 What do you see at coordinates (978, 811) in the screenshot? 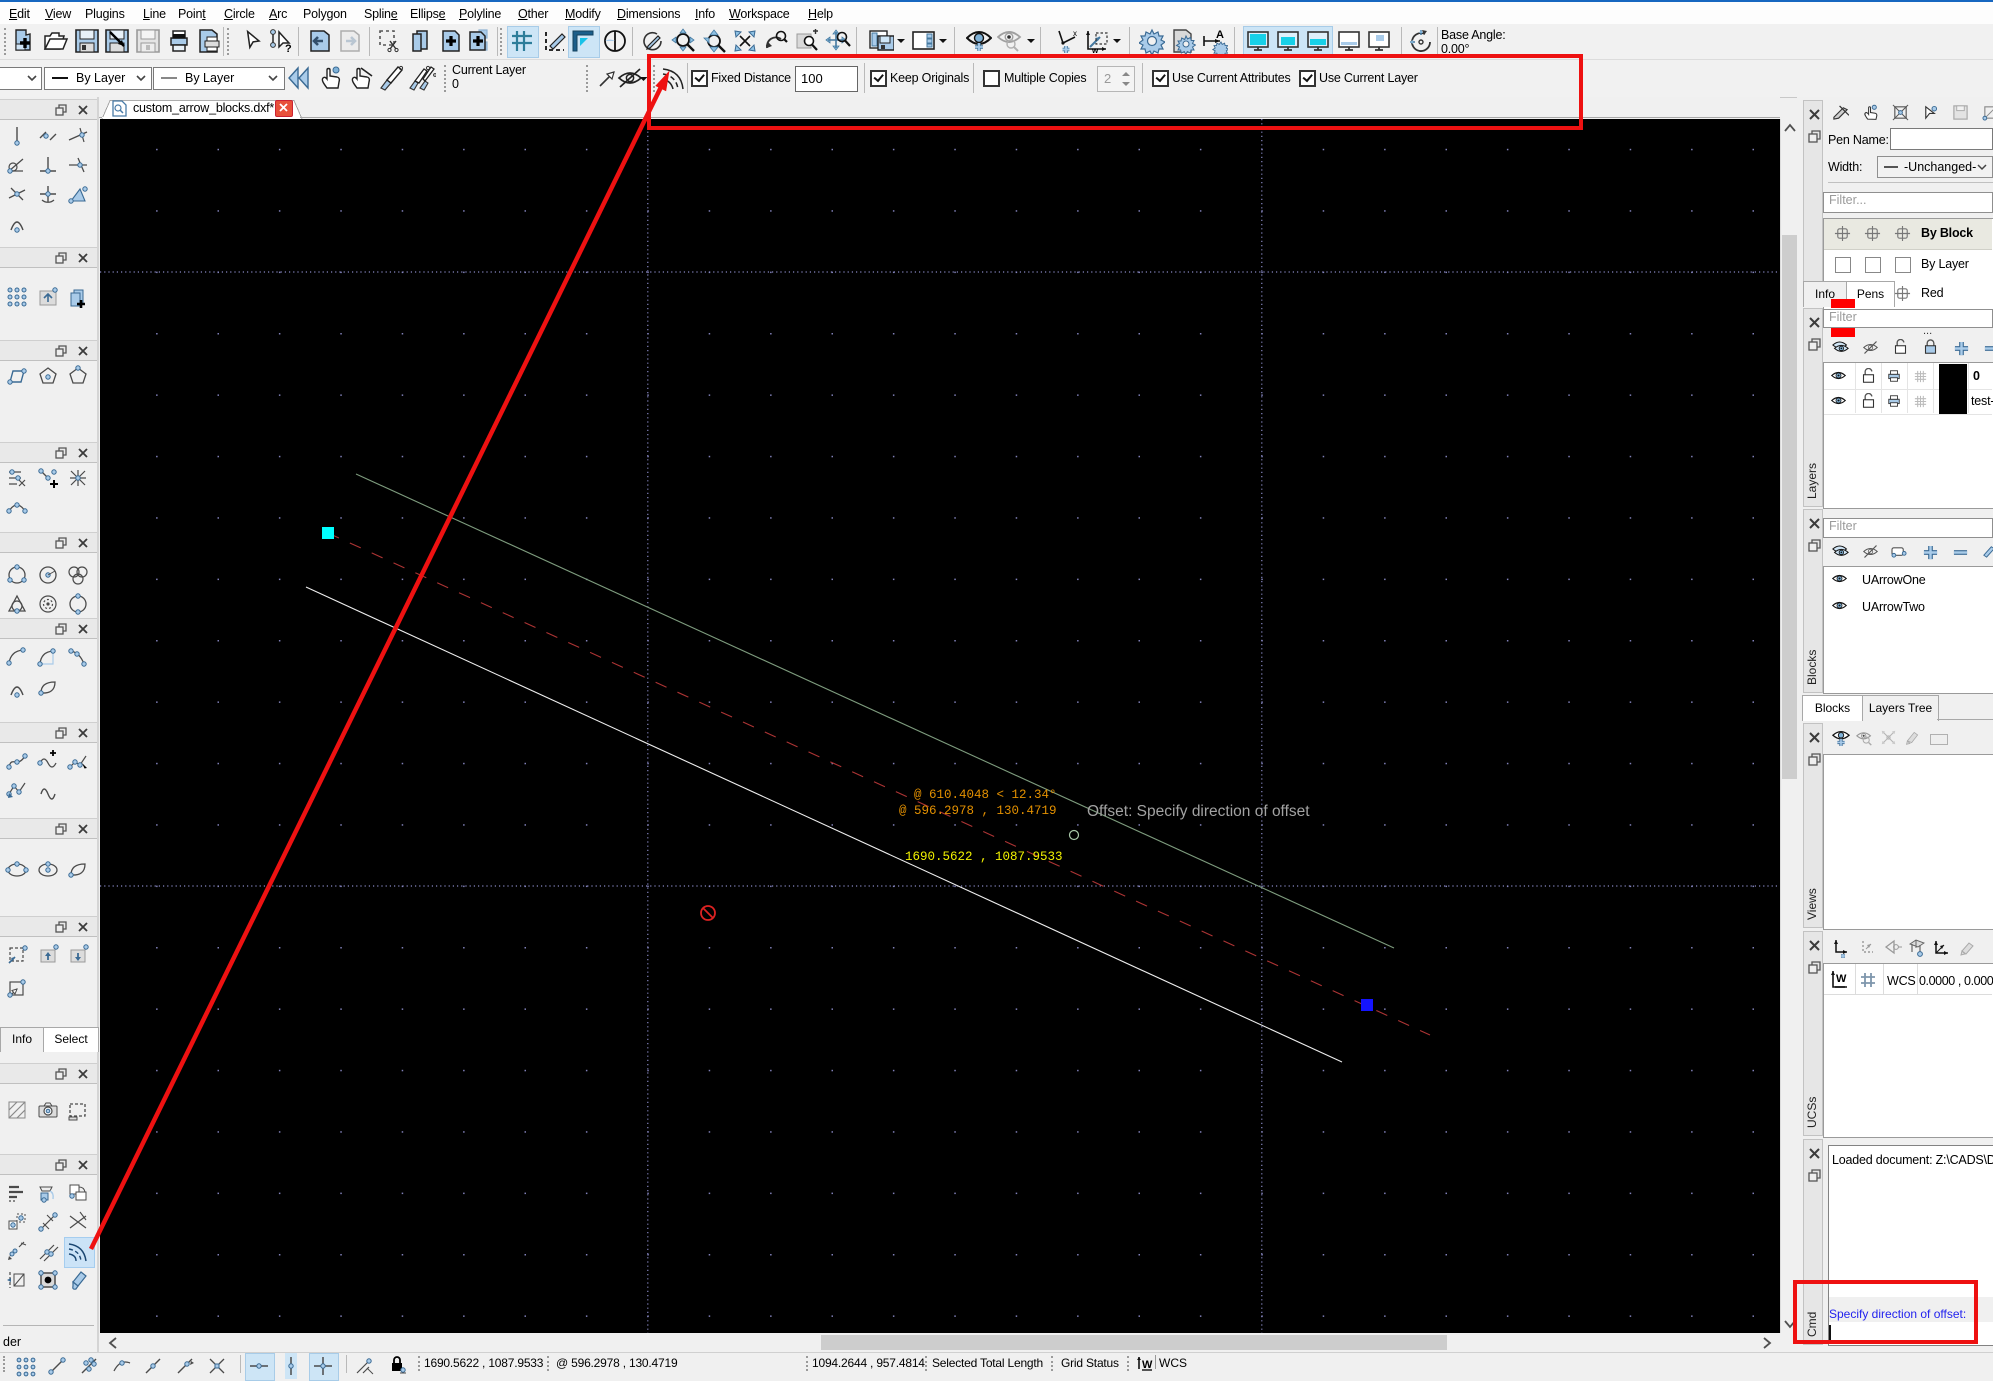
I see `svg-text: @ 596.2978 , 130.4719` at bounding box center [978, 811].